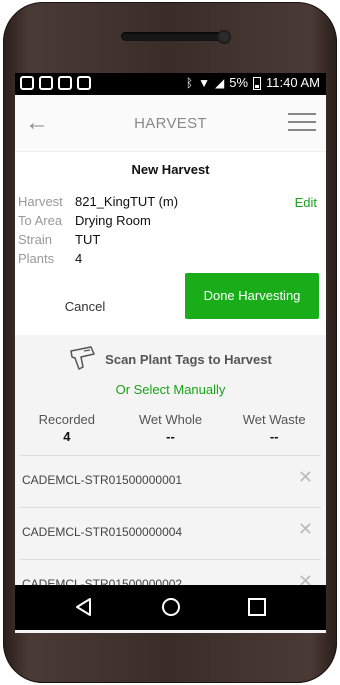 This screenshot has height=685, width=340. Describe the element at coordinates (85, 307) in the screenshot. I see `cancel-button: Cancel` at that location.